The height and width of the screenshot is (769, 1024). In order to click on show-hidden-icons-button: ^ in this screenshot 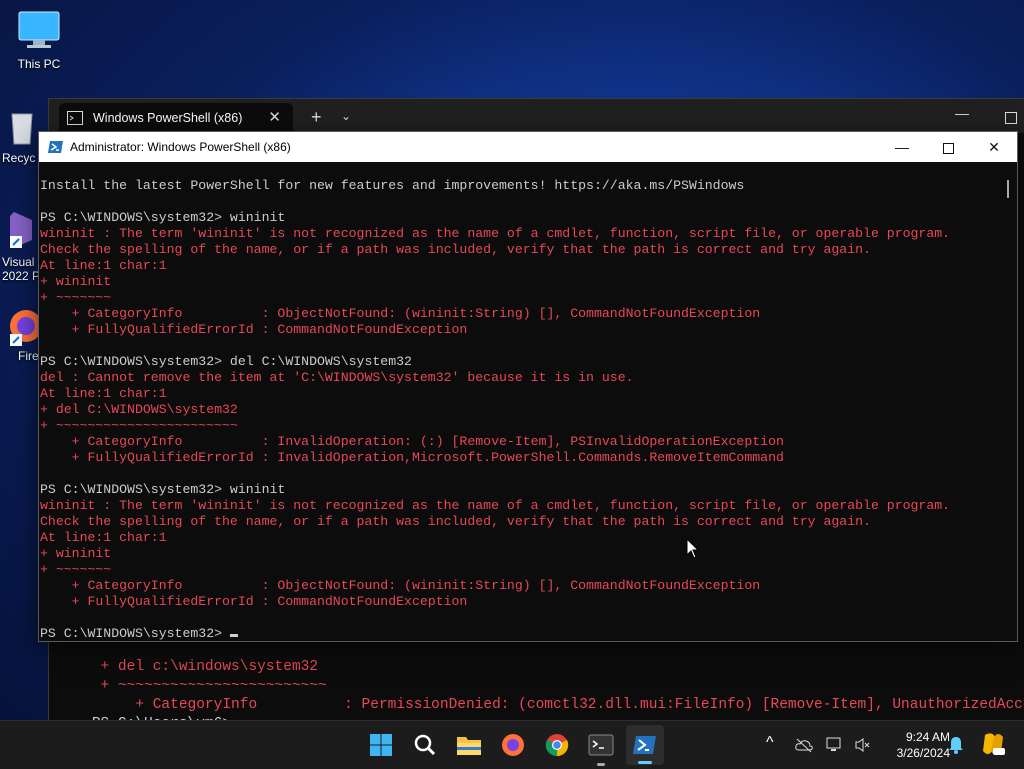, I will do `click(770, 743)`.